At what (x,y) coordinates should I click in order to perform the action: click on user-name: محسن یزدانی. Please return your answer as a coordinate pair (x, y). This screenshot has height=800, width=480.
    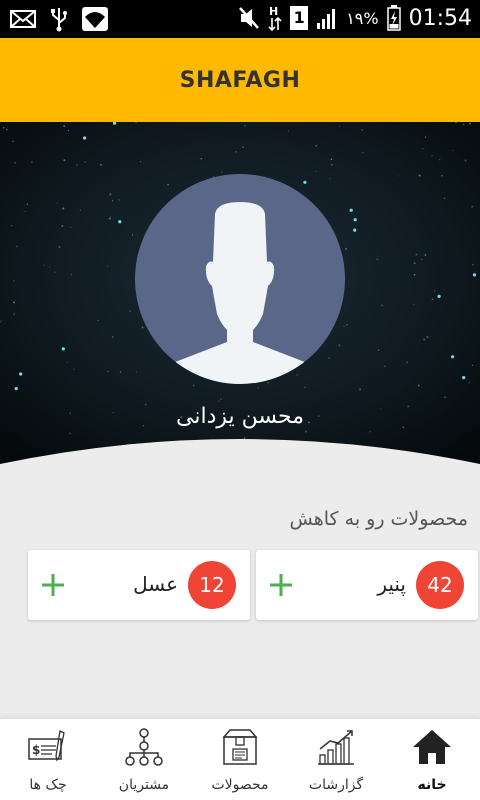
    Looking at the image, I should click on (240, 416).